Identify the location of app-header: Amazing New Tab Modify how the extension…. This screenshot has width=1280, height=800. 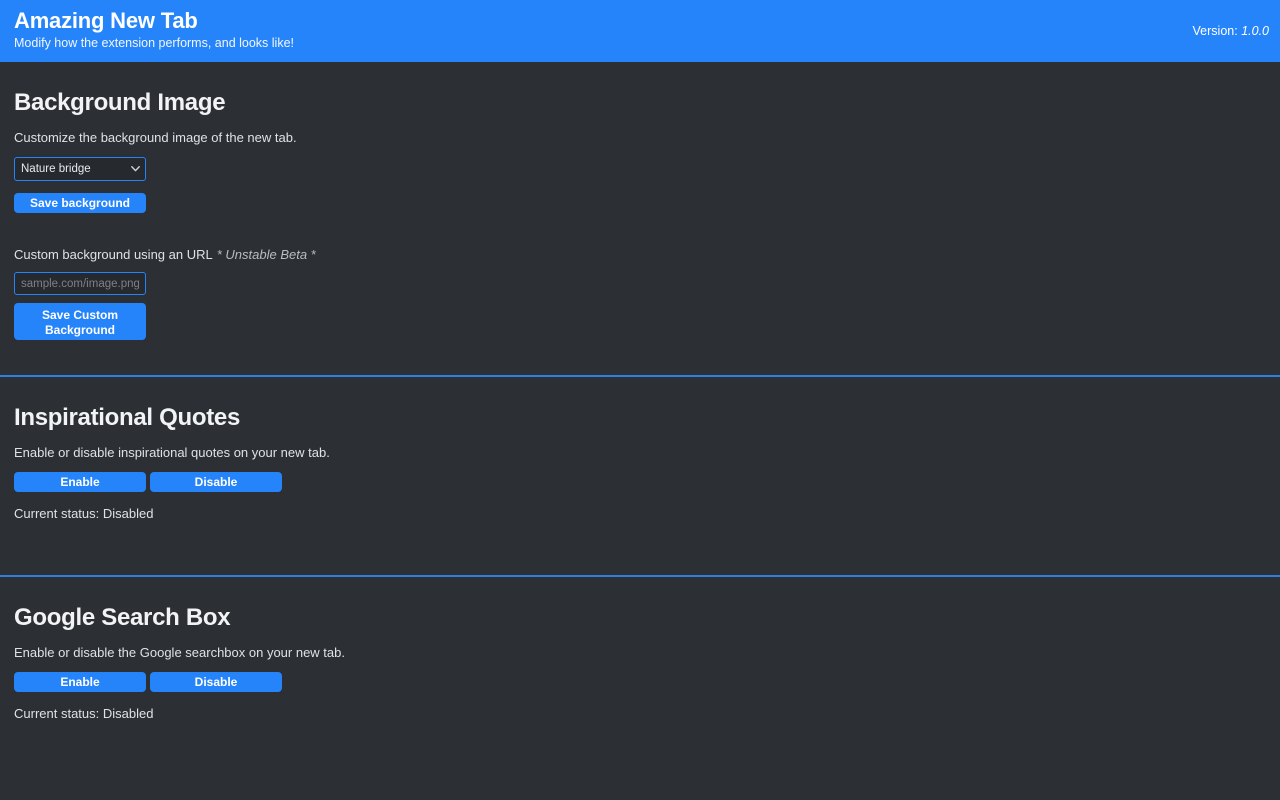
(640, 31).